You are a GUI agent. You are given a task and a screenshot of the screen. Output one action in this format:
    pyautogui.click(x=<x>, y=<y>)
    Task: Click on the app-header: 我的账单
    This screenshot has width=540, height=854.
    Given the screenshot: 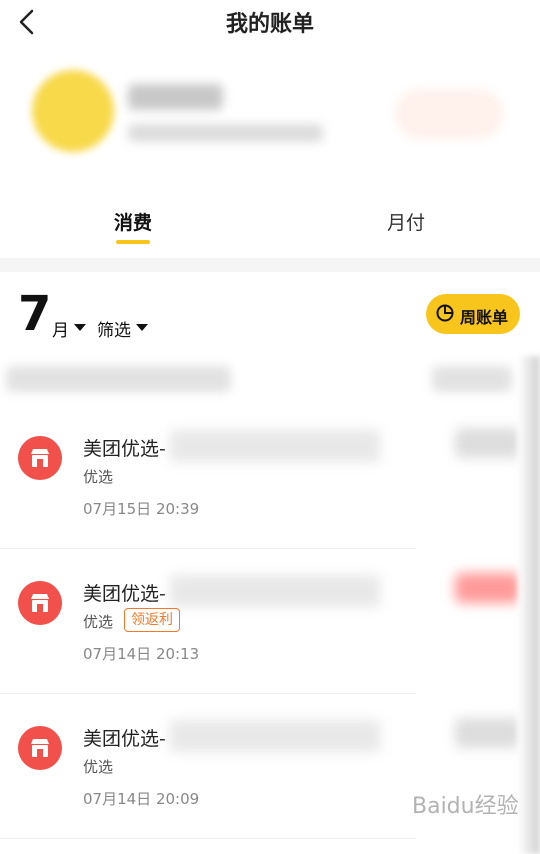 What is the action you would take?
    pyautogui.click(x=270, y=22)
    